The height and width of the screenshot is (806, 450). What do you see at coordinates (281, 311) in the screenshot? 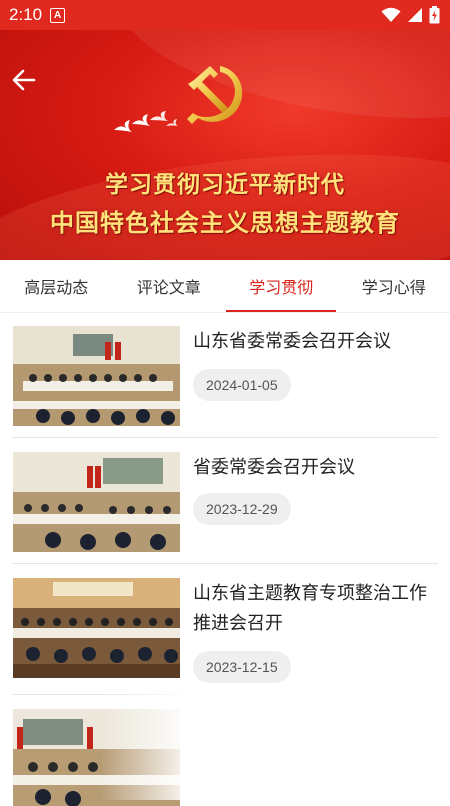
I see `active-tab-indicator` at bounding box center [281, 311].